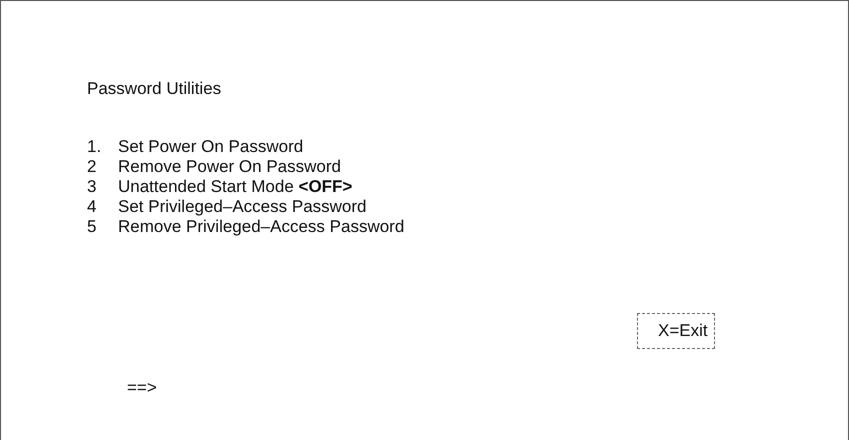  What do you see at coordinates (92, 187) in the screenshot?
I see `option-number: 3` at bounding box center [92, 187].